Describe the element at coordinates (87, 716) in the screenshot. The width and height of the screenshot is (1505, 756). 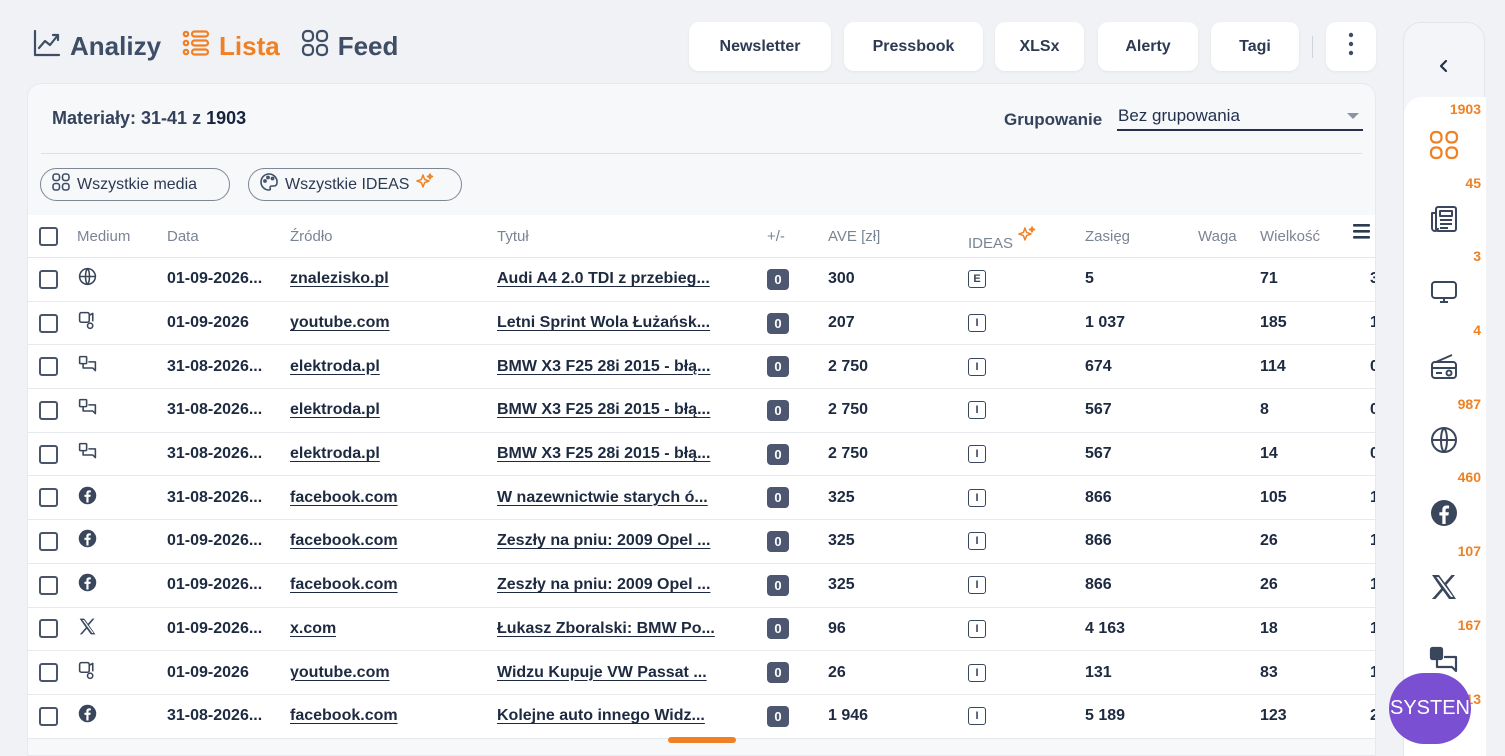
I see `row-medium` at that location.